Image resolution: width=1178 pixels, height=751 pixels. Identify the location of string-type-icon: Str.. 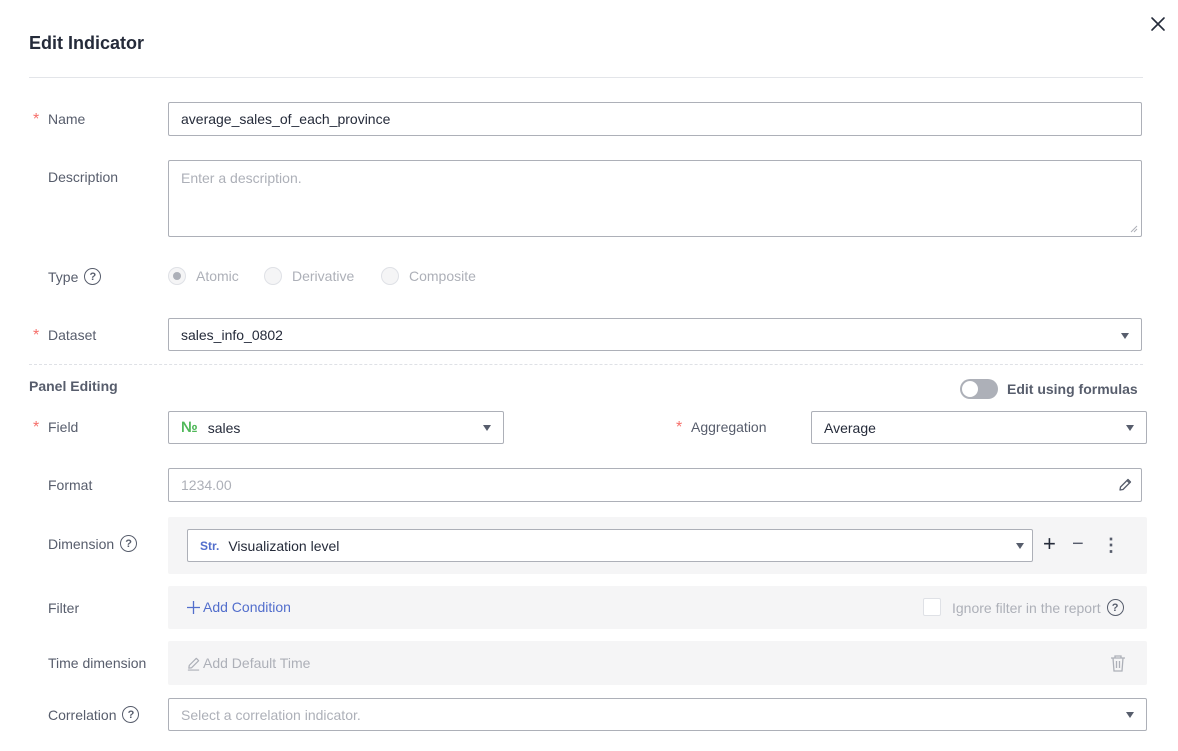
(210, 545).